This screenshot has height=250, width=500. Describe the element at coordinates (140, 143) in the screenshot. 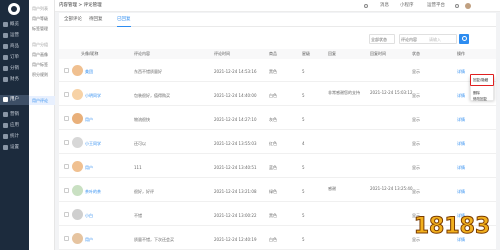

I see `comment-content: 还可以` at that location.